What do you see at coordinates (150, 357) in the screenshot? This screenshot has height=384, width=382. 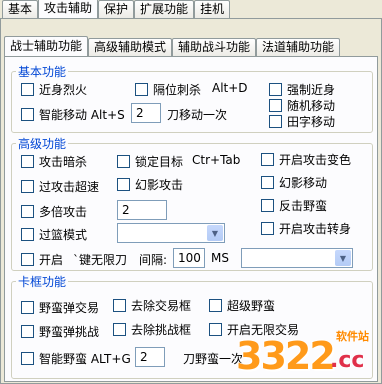 I see `smart-savage-input: 2` at bounding box center [150, 357].